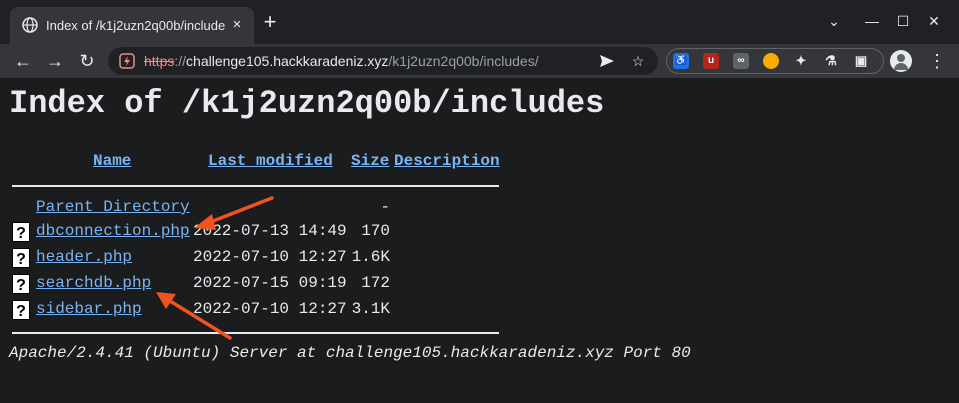 The width and height of the screenshot is (959, 403). I want to click on table-divider-bottom, so click(255, 333).